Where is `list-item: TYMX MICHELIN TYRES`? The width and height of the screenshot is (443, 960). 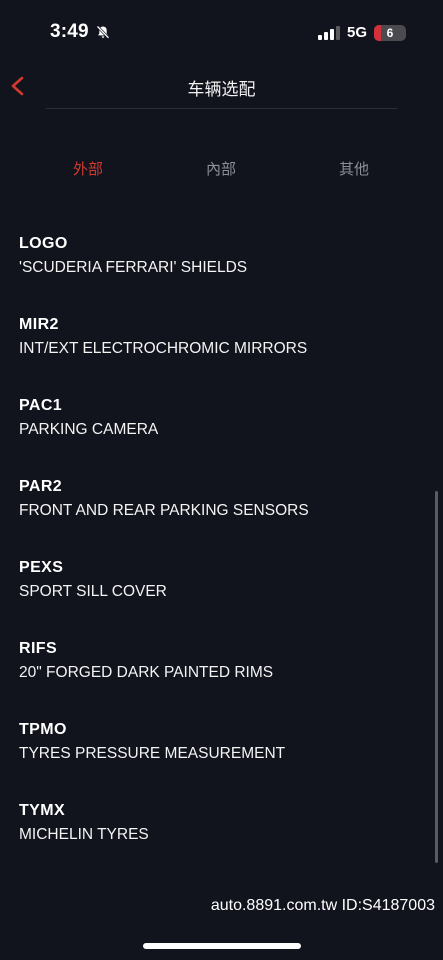 list-item: TYMX MICHELIN TYRES is located at coordinates (219, 829).